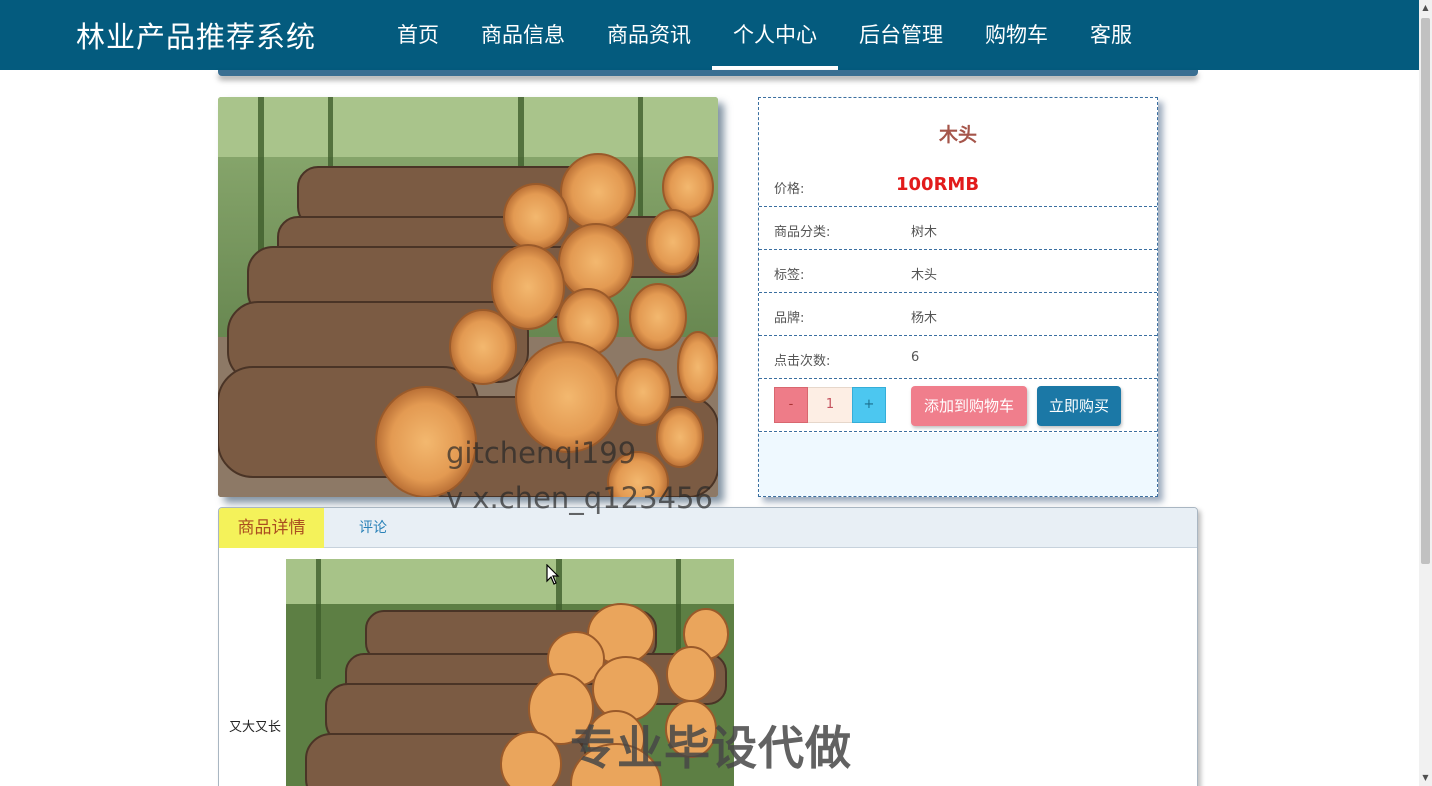 The image size is (1432, 786). What do you see at coordinates (869, 405) in the screenshot?
I see `quantity-increase-button: +` at bounding box center [869, 405].